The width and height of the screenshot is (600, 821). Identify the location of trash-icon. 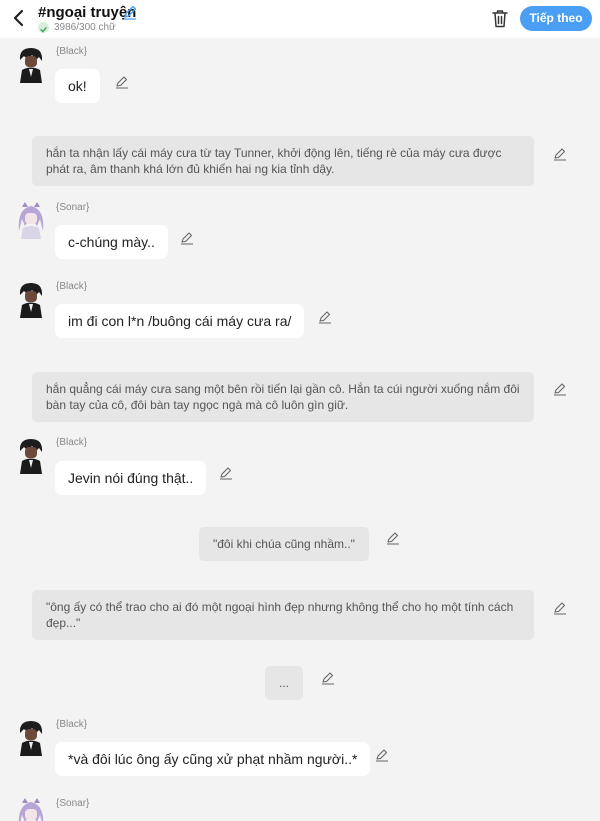
(500, 18).